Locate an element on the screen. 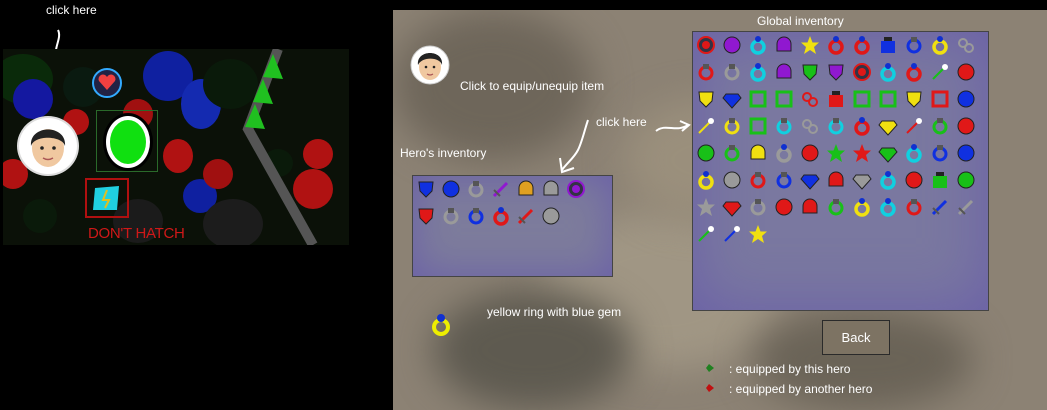 Image resolution: width=1047 pixels, height=410 pixels. hero-inventory-grid is located at coordinates (512, 226).